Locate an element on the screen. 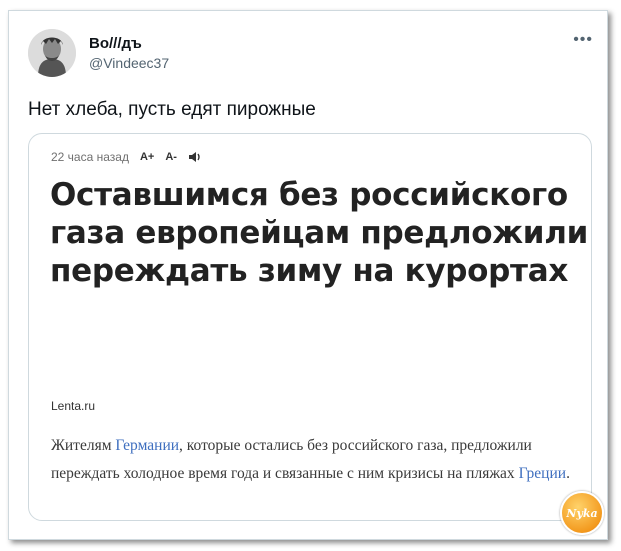  font-decrease-button: A- is located at coordinates (171, 157).